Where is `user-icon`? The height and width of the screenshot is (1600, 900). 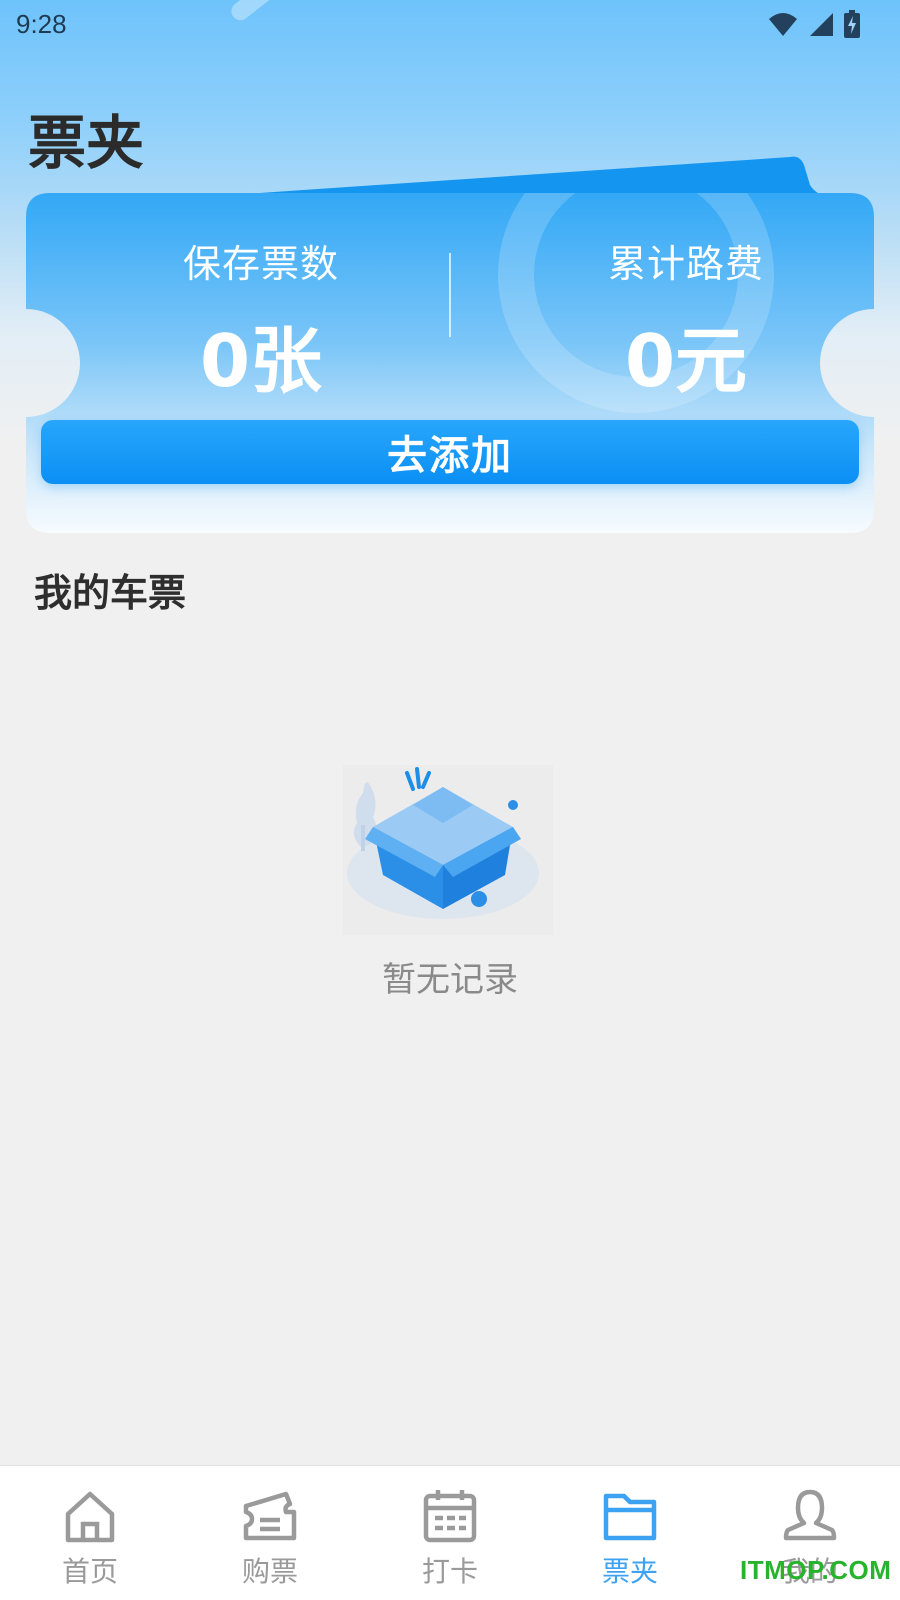
user-icon is located at coordinates (810, 1515).